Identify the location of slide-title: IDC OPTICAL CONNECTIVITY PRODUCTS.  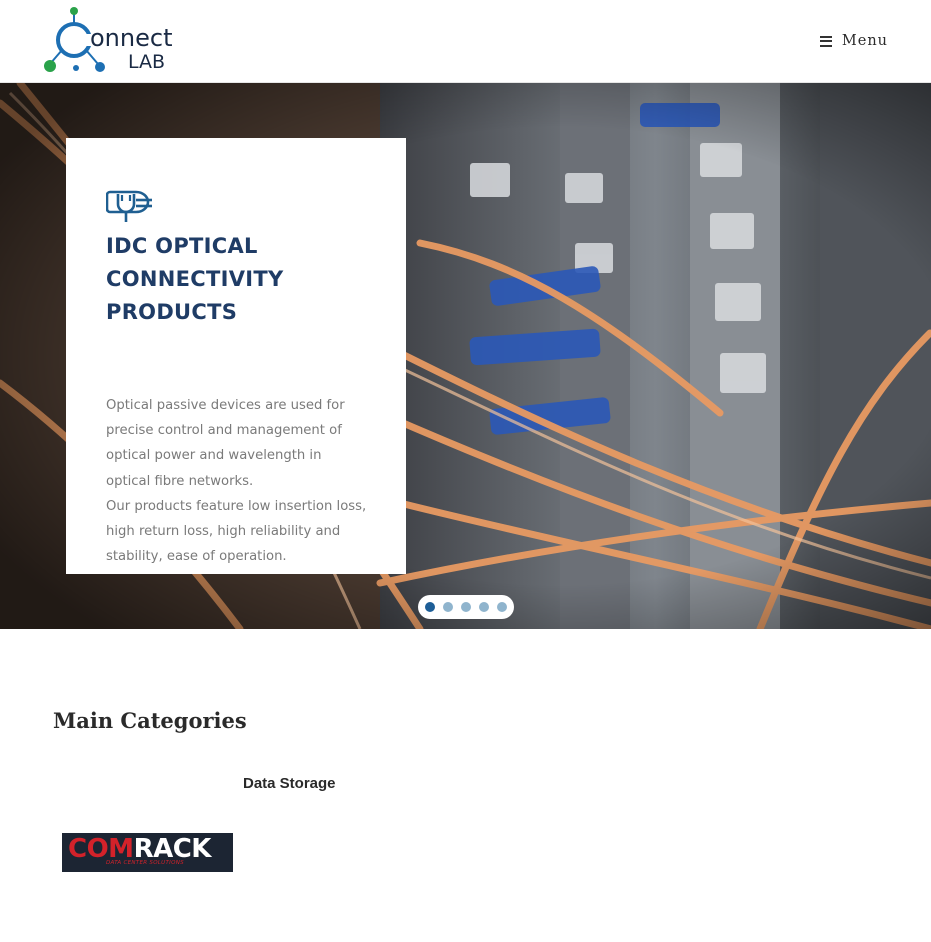
(195, 279).